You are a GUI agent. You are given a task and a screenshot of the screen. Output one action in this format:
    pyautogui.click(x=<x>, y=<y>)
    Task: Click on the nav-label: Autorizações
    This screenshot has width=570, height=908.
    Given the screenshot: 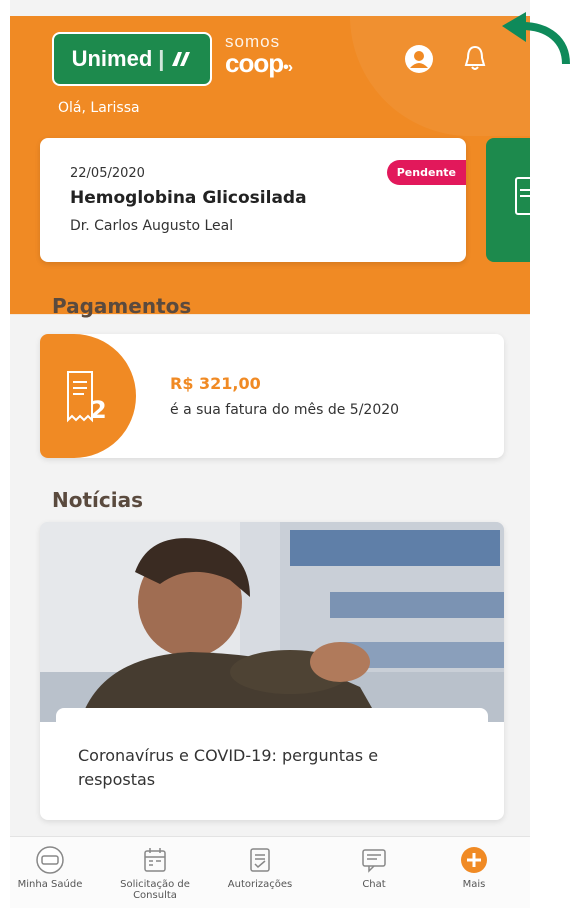 What is the action you would take?
    pyautogui.click(x=260, y=884)
    